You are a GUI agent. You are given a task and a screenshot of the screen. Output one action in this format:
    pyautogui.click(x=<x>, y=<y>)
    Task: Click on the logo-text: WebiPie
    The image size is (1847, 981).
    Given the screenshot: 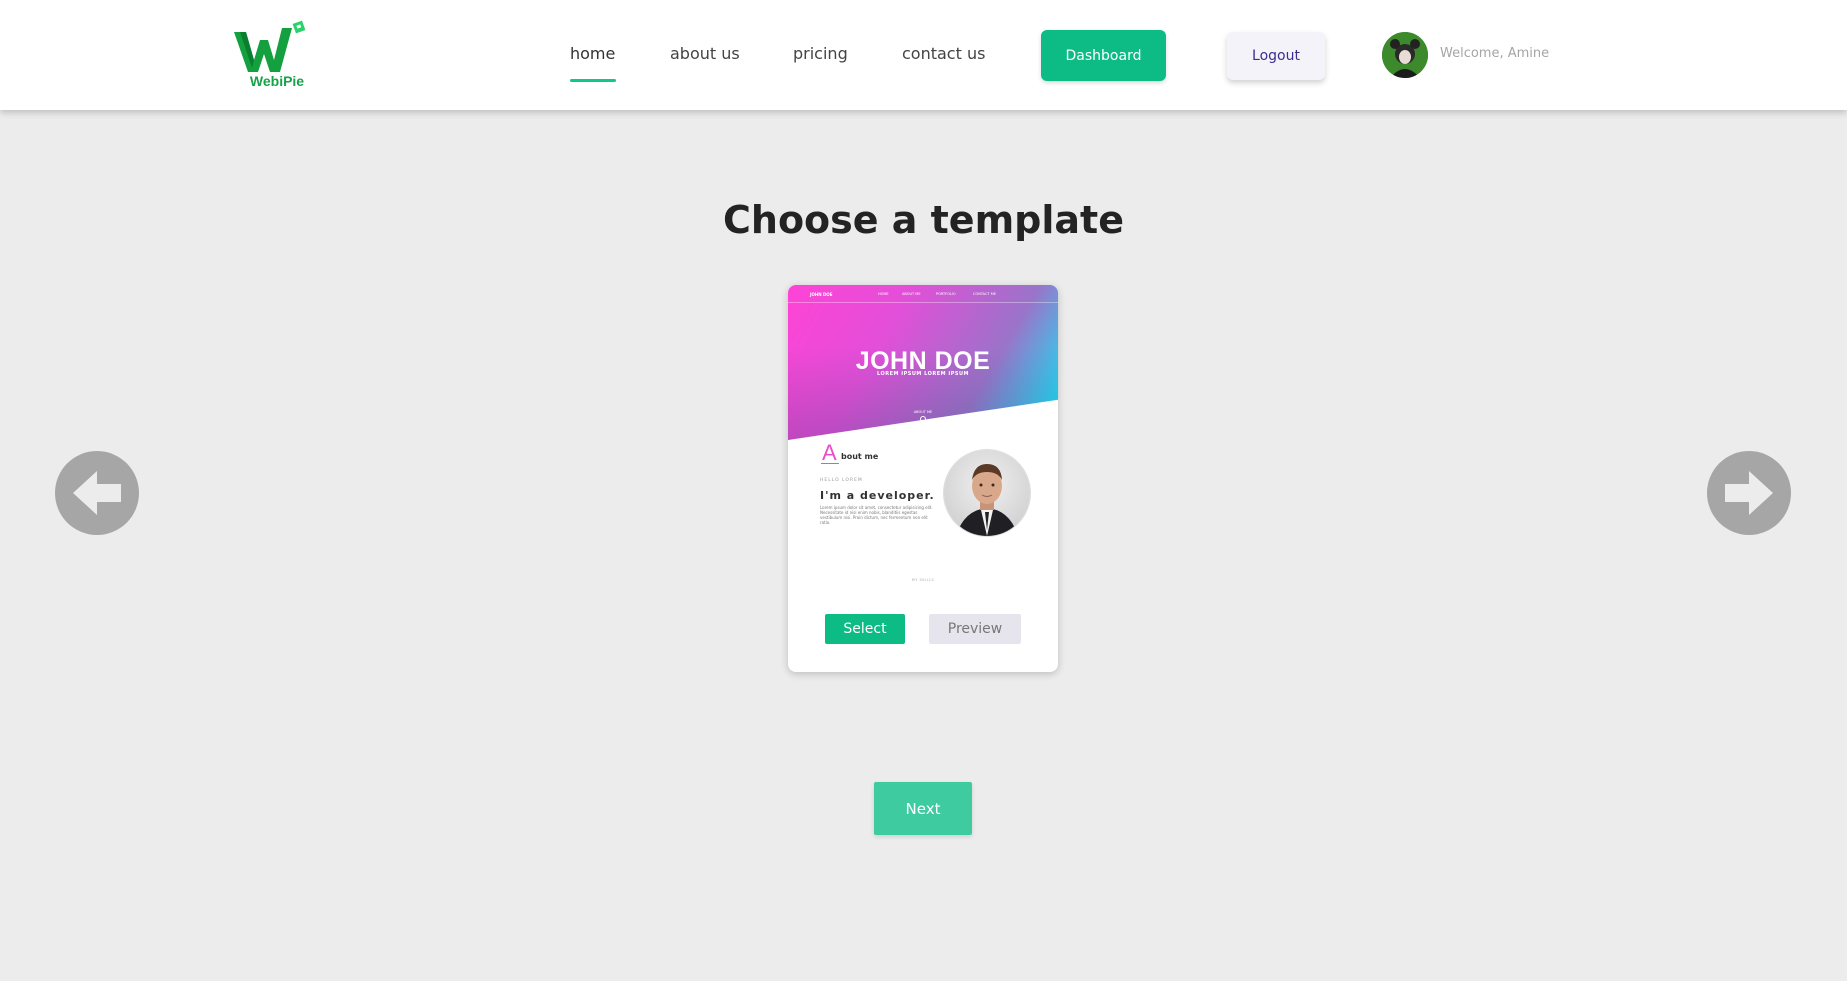 What is the action you would take?
    pyautogui.click(x=277, y=81)
    